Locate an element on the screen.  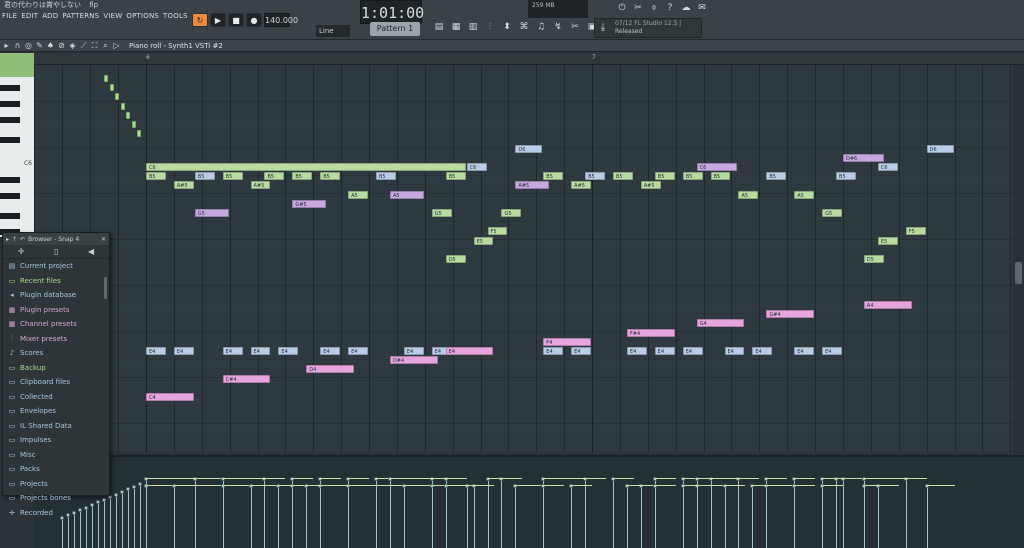
playlist-icon: ▤ is located at coordinates (439, 27).